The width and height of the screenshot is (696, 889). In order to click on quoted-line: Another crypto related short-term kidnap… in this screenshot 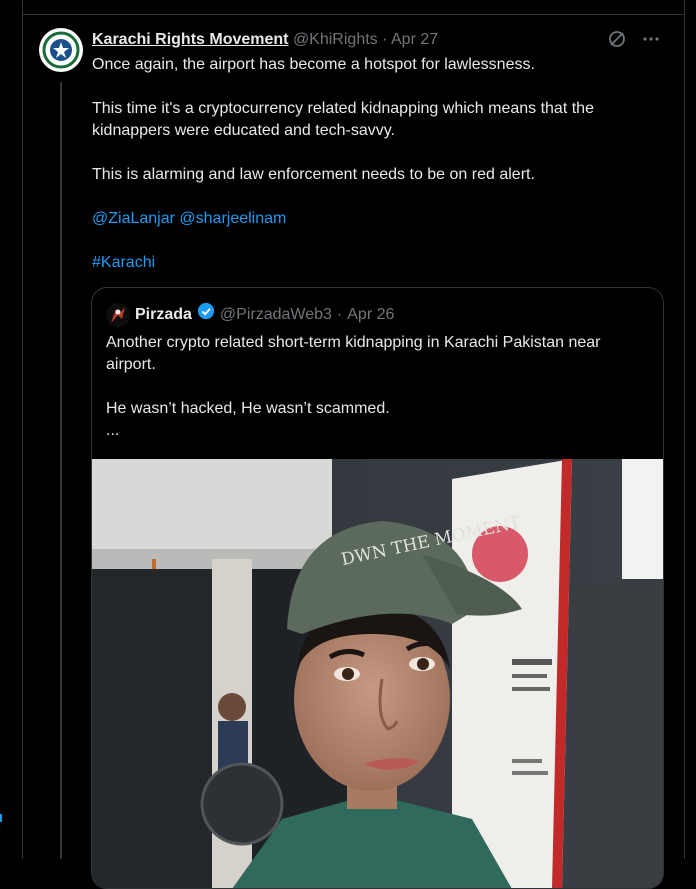, I will do `click(353, 353)`.